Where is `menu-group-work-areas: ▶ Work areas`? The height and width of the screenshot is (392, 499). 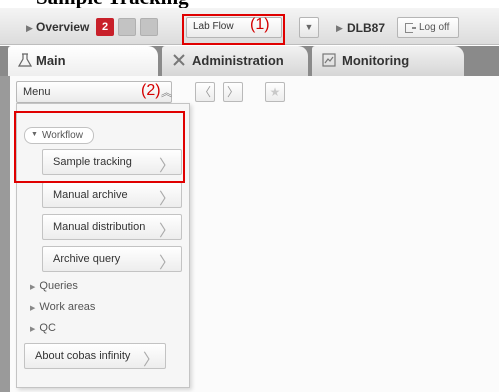
menu-group-work-areas: ▶ Work areas is located at coordinates (62, 307).